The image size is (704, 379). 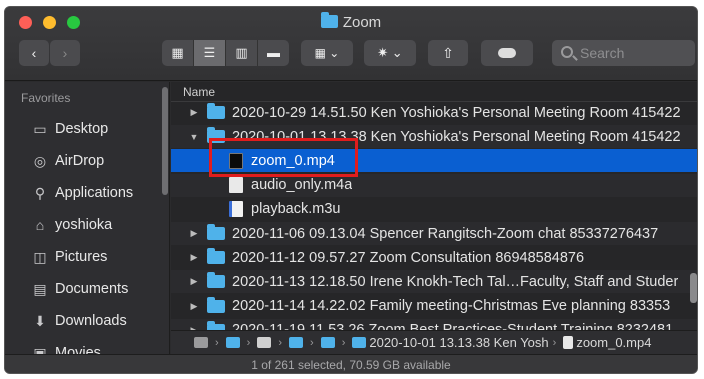 I want to click on row-name: zoom_0.mp4, so click(x=293, y=160).